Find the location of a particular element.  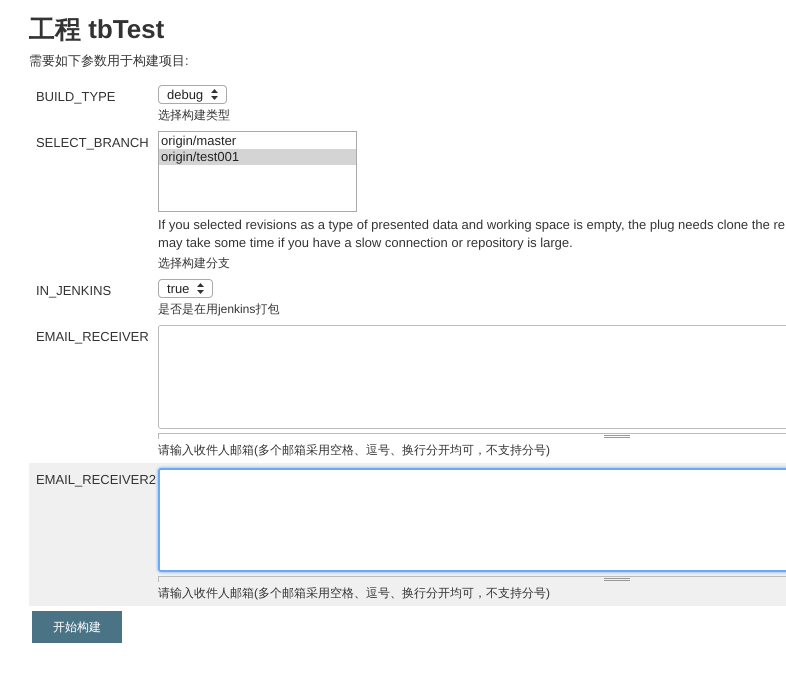

intro-text: 需要如下参数用于构建项目: is located at coordinates (109, 61).